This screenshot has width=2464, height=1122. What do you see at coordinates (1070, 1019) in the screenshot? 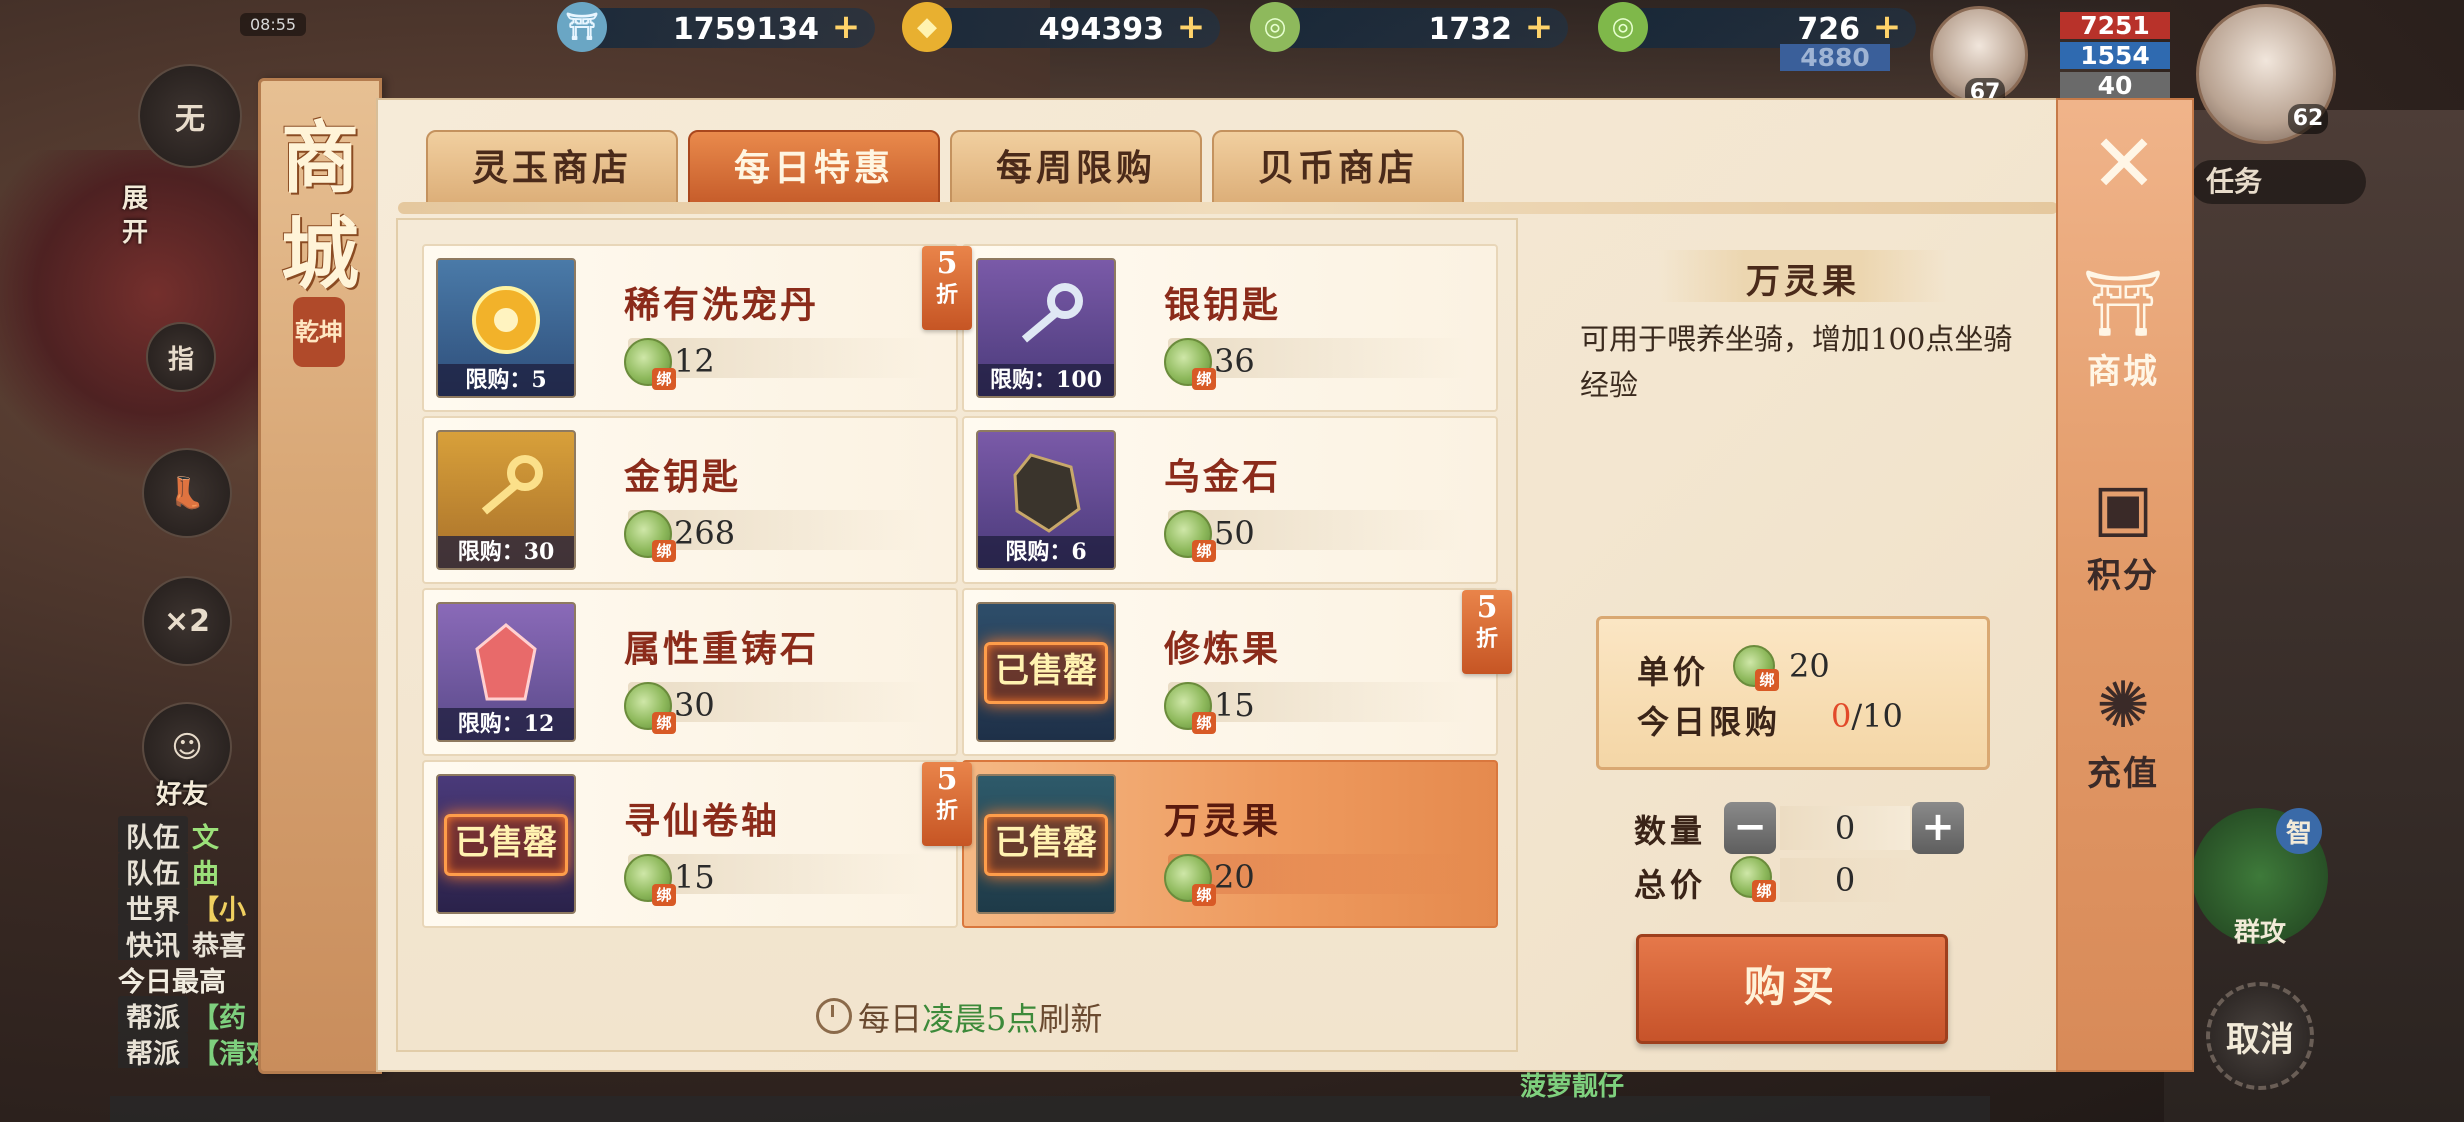
I see `refresh-suffix: 刷新` at bounding box center [1070, 1019].